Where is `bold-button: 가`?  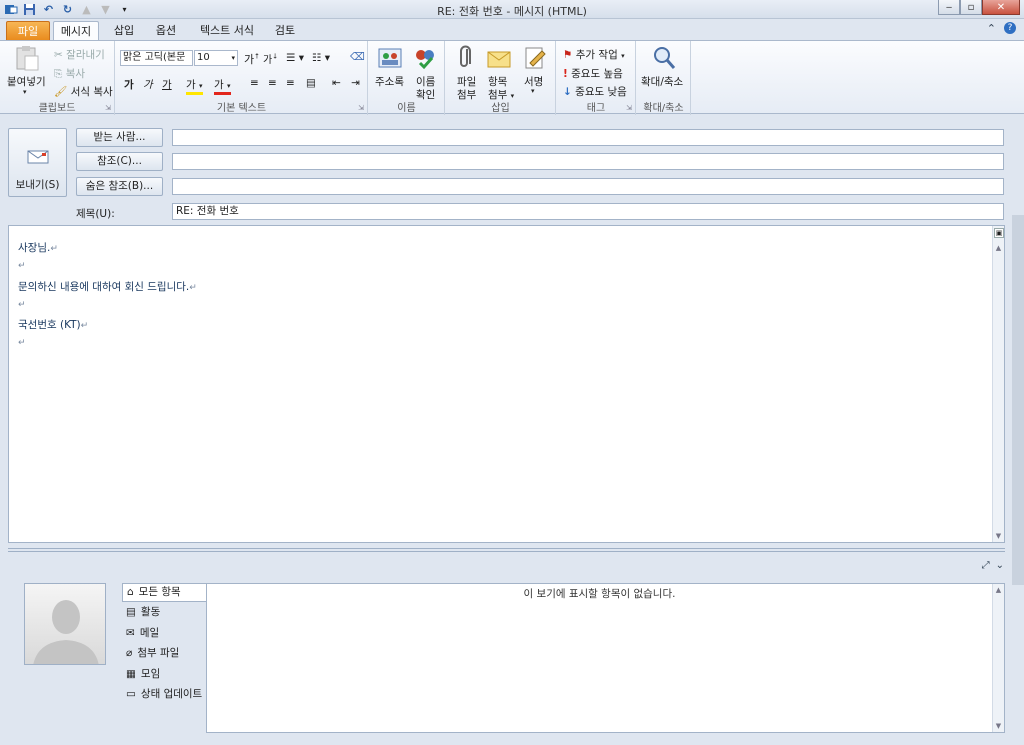 bold-button: 가 is located at coordinates (129, 84).